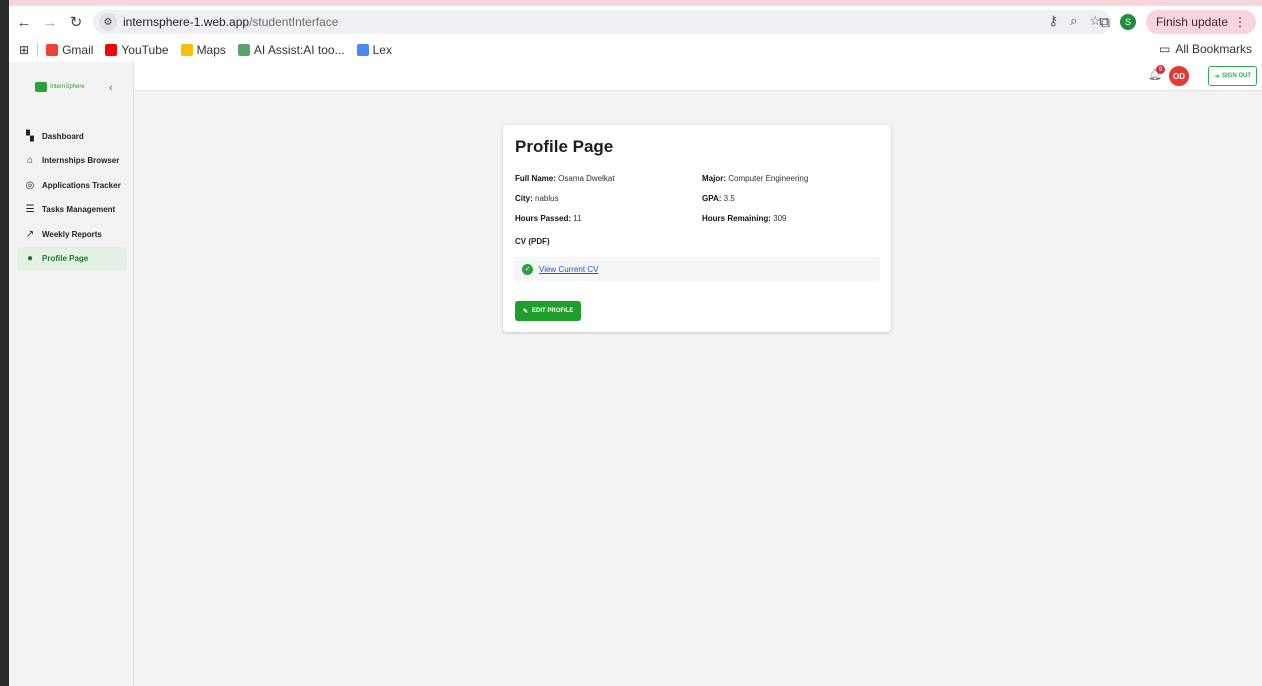 Image resolution: width=1262 pixels, height=686 pixels. I want to click on full-name-label: Full Name:, so click(535, 178).